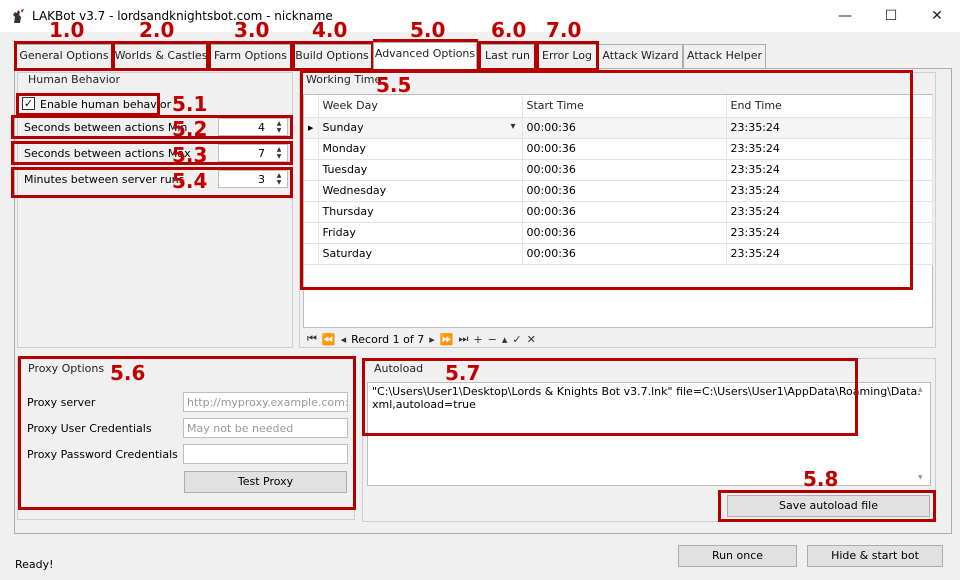 The width and height of the screenshot is (960, 580). What do you see at coordinates (875, 556) in the screenshot?
I see `hide-start-button: Hide & start bot` at bounding box center [875, 556].